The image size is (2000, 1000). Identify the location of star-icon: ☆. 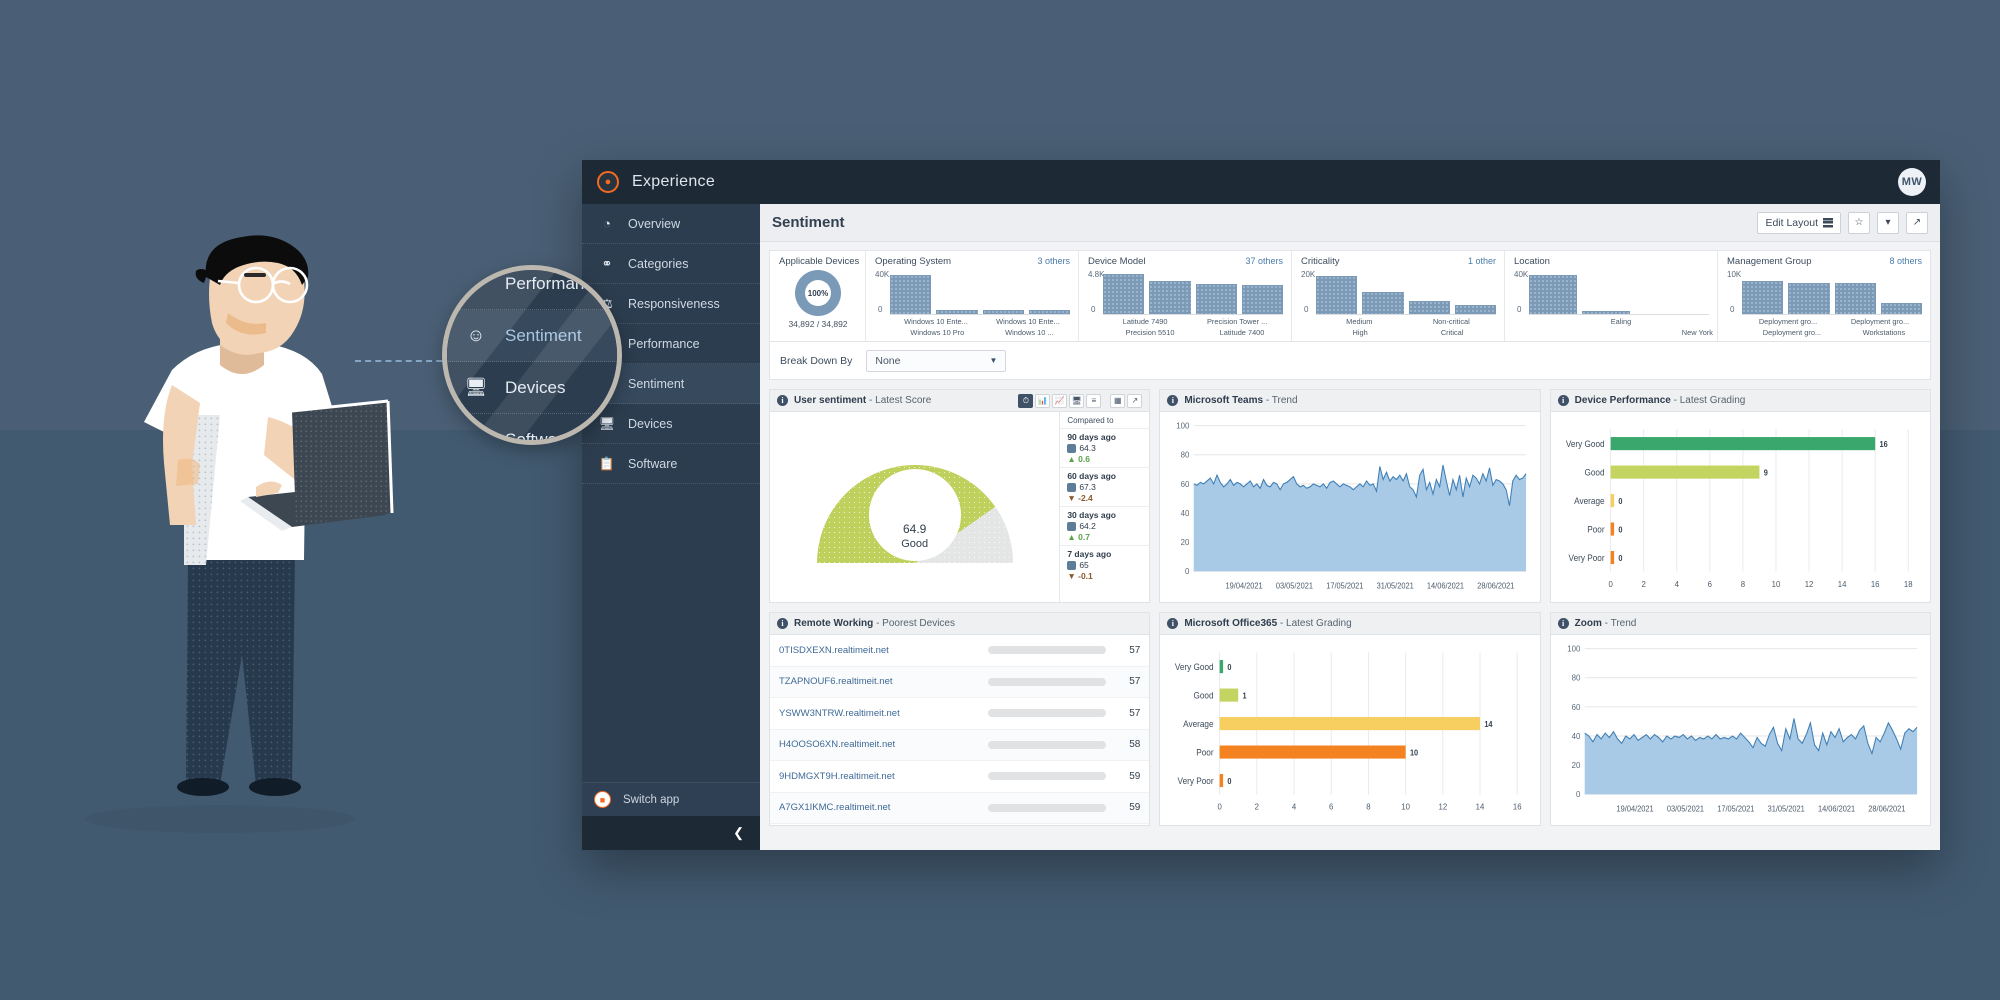
(1859, 222).